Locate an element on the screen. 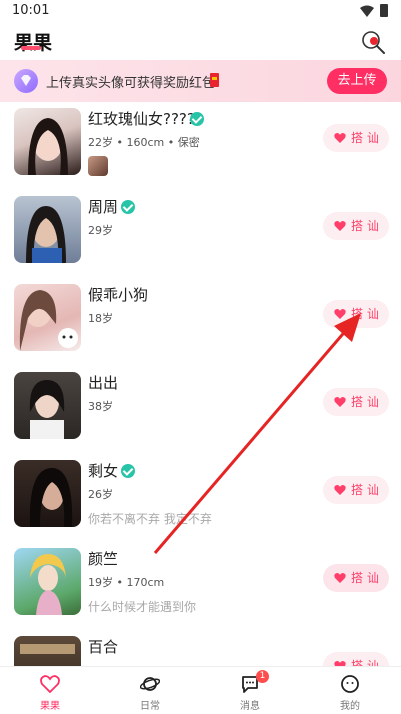 This screenshot has width=401, height=714. tab-profile: 我的 is located at coordinates (350, 690).